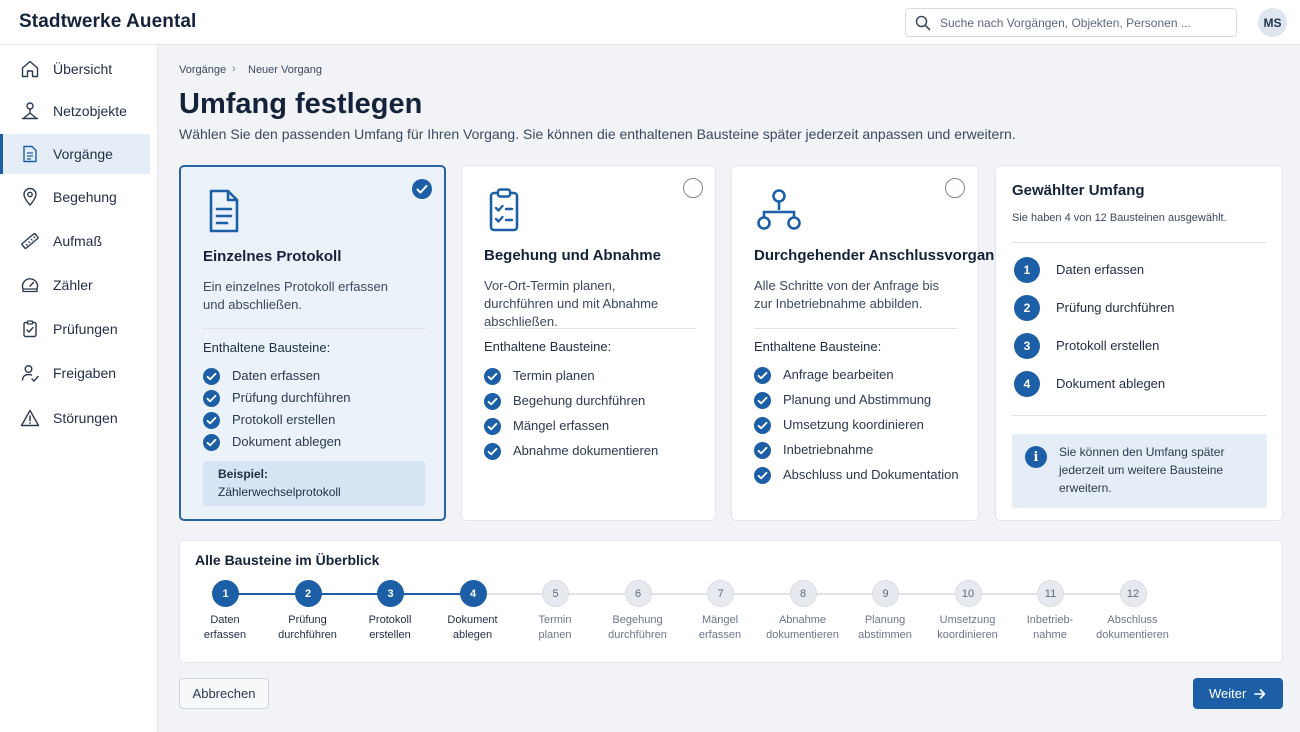 The width and height of the screenshot is (1300, 732). Describe the element at coordinates (1108, 345) in the screenshot. I see `step-label: Protokoll erstellen` at that location.